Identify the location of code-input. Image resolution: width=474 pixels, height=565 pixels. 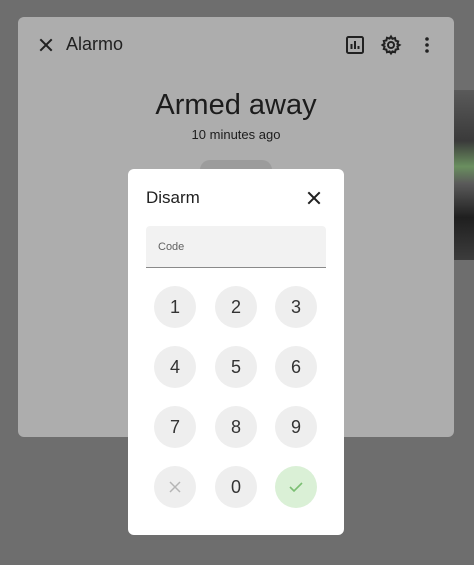
(236, 246).